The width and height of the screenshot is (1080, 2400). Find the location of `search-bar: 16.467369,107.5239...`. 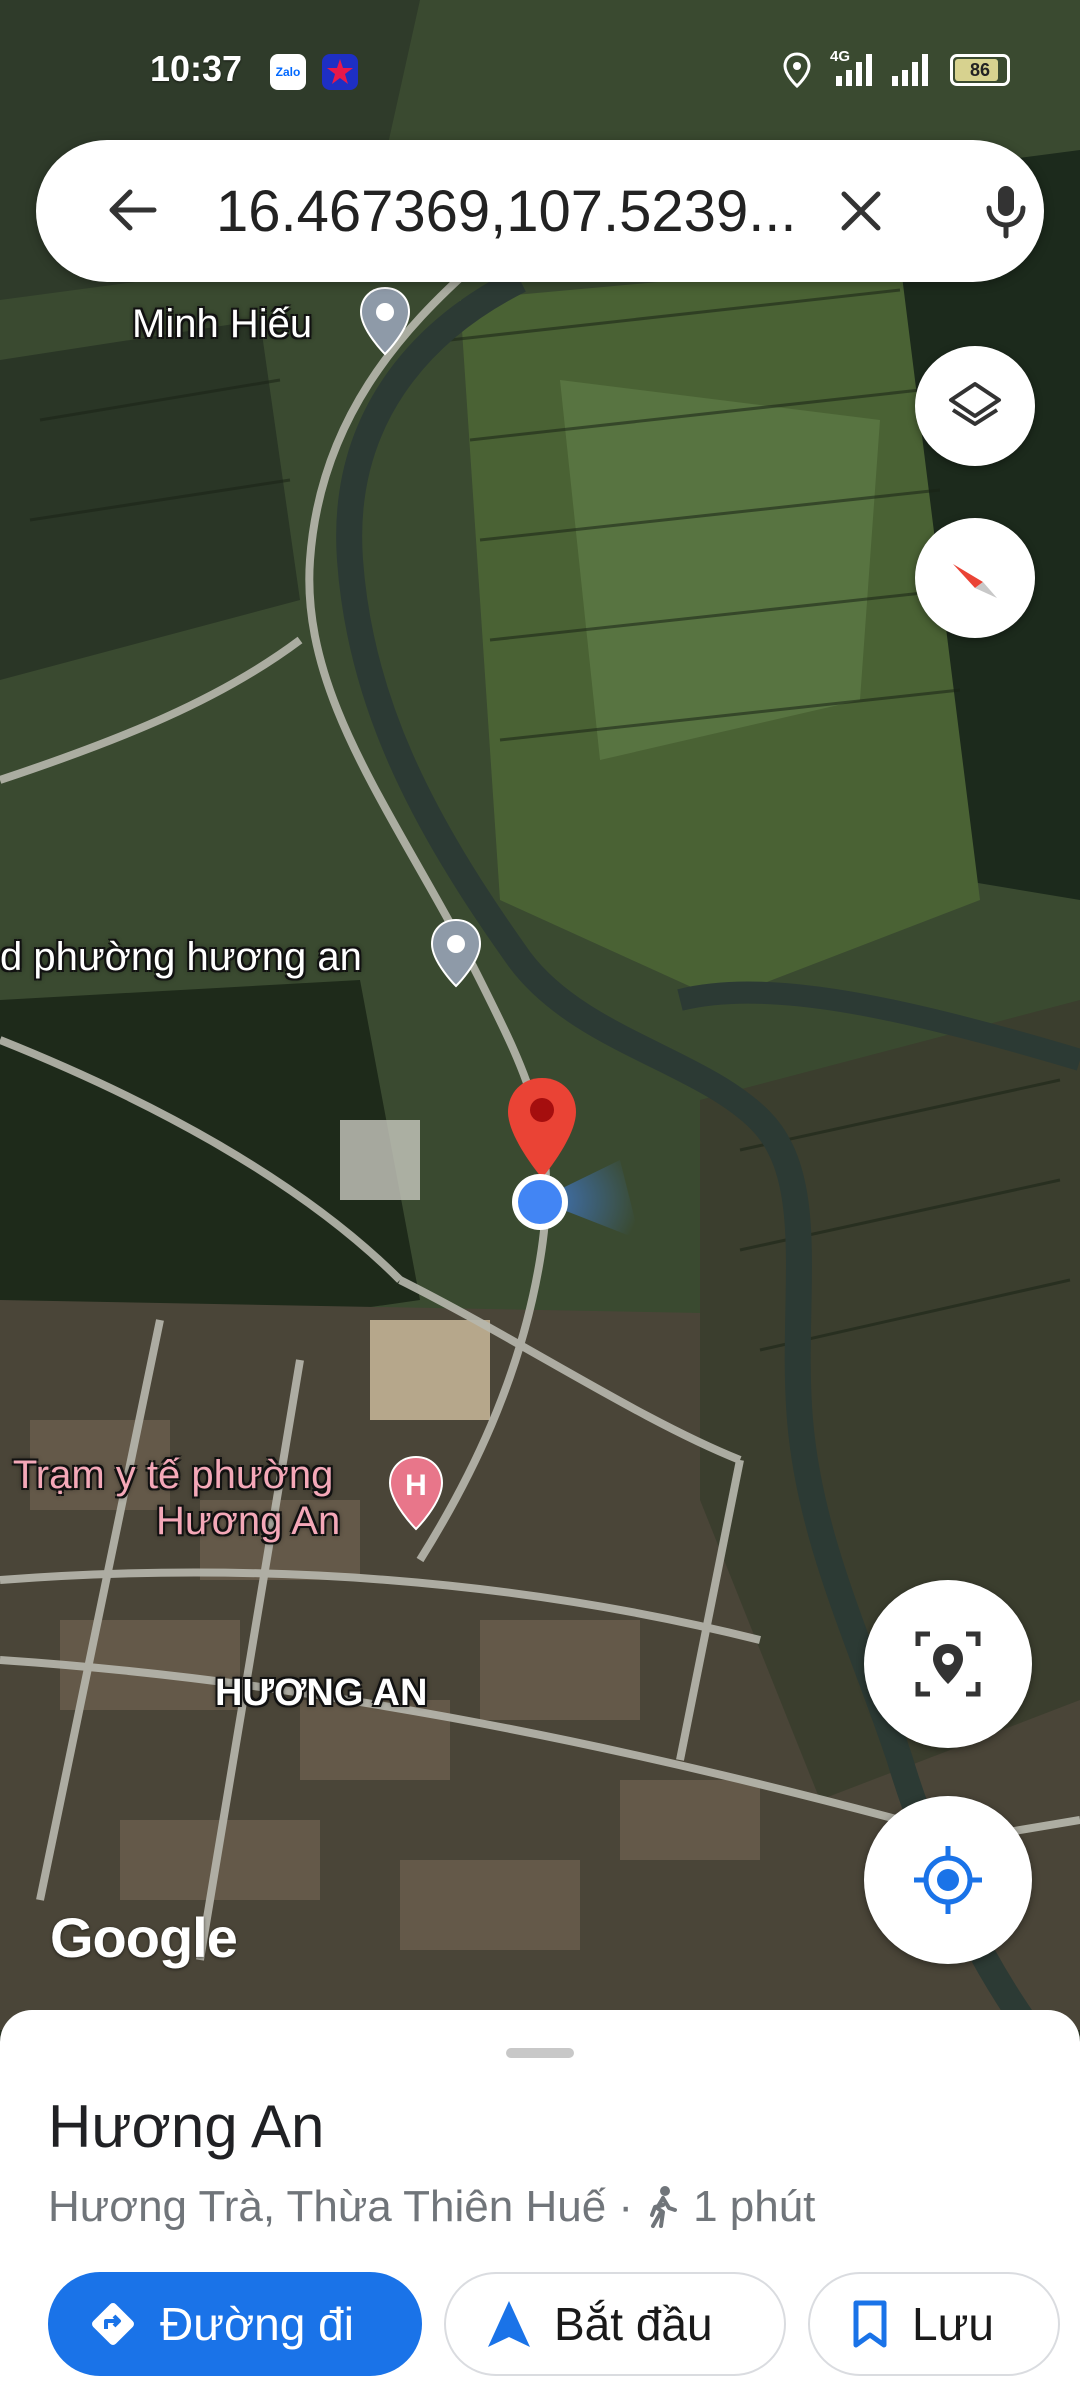

search-bar: 16.467369,107.5239... is located at coordinates (540, 211).